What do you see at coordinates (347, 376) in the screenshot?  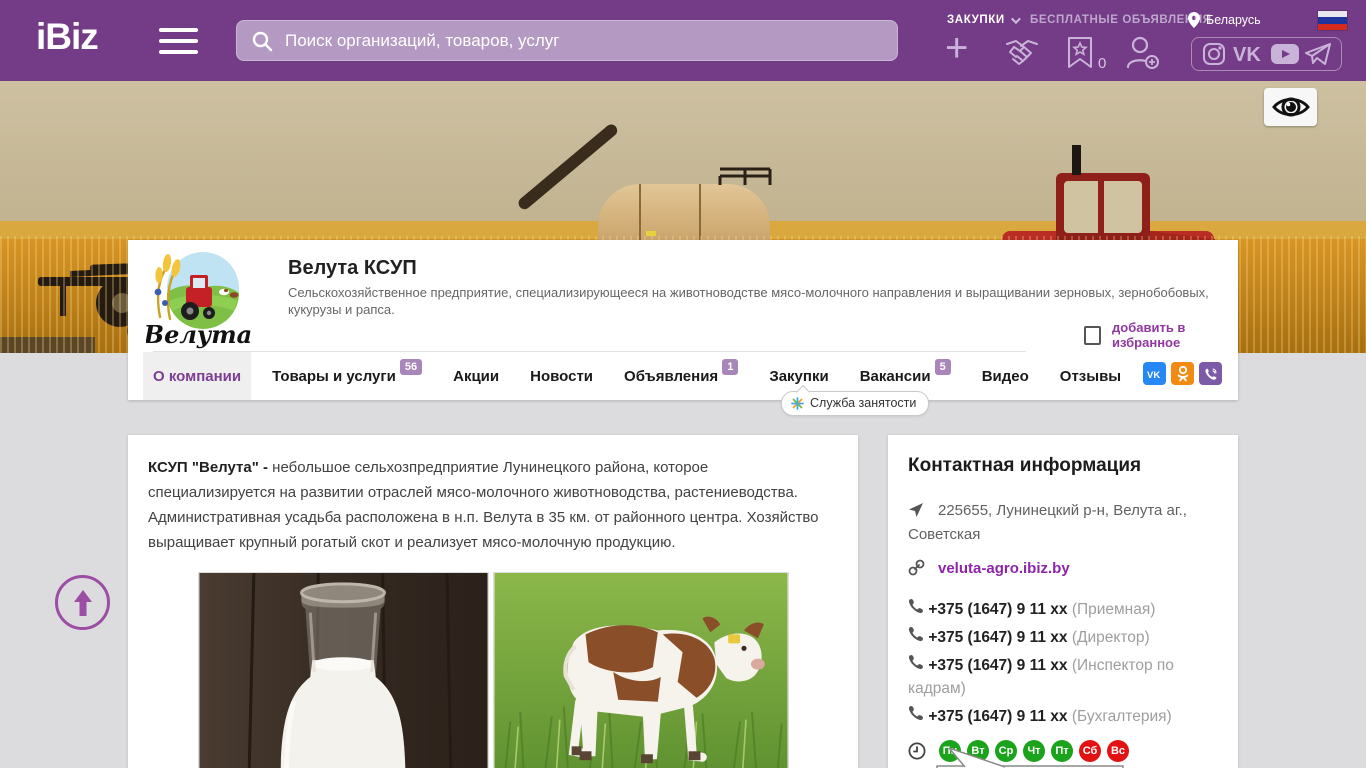 I see `tab-products: Товары и услуги 56` at bounding box center [347, 376].